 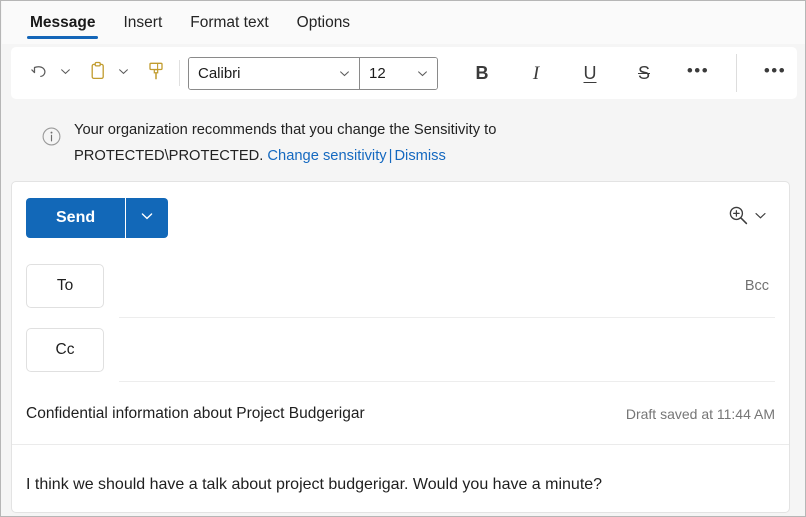 I want to click on more-options-button: •••, so click(x=775, y=73).